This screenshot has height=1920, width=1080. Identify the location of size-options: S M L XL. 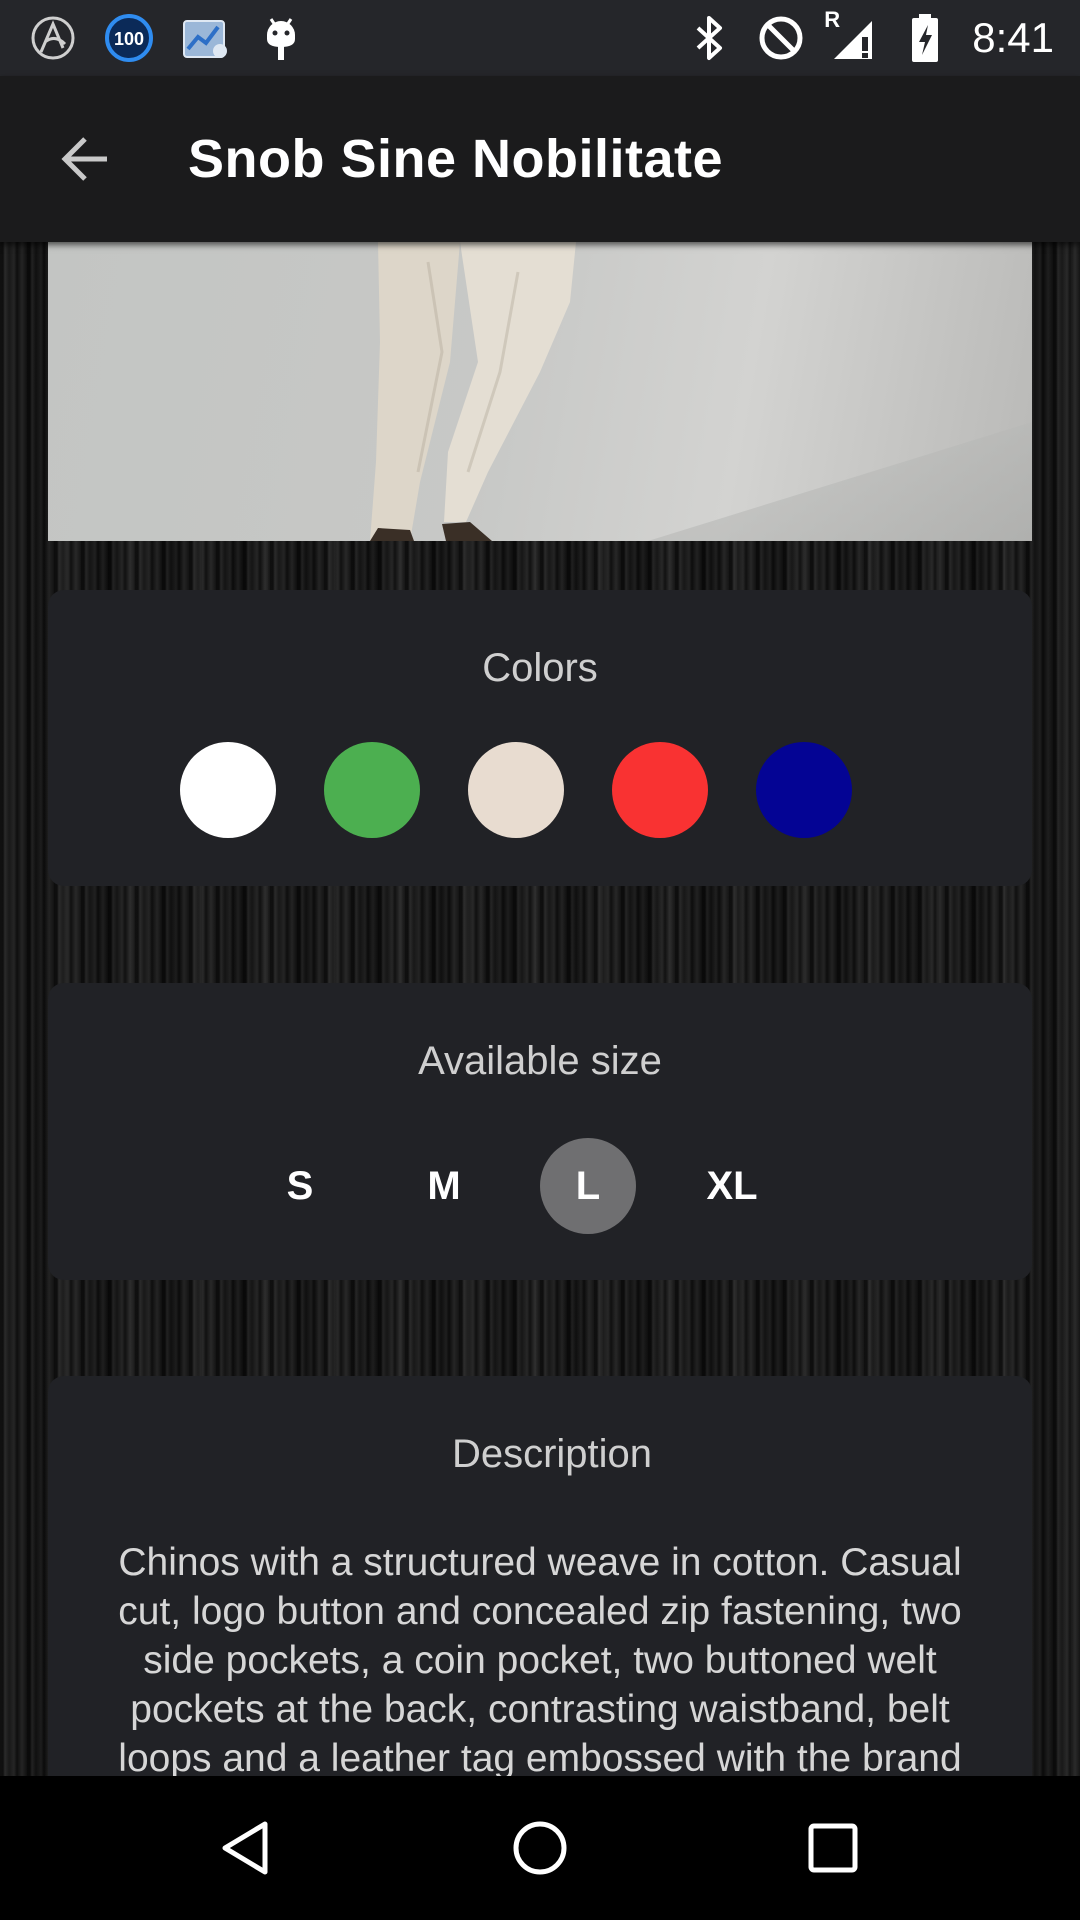
(540, 1186).